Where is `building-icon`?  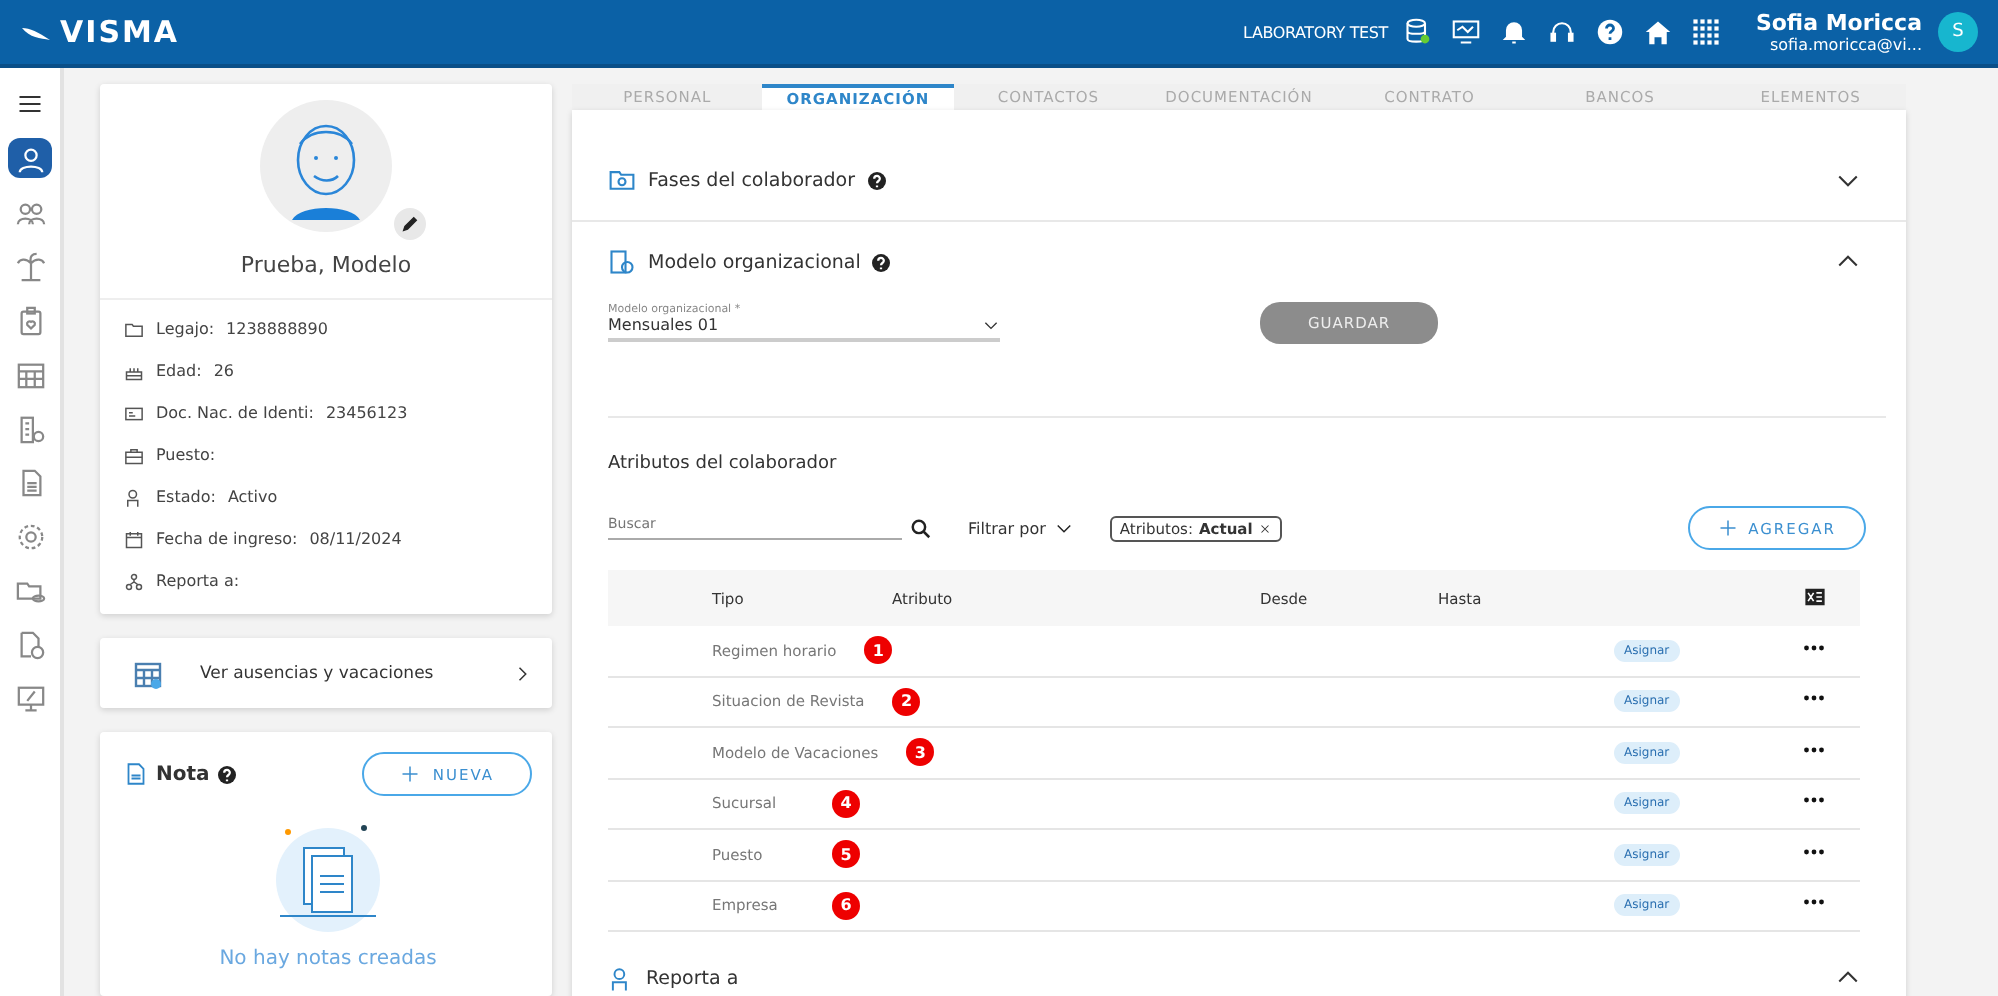
building-icon is located at coordinates (30, 428).